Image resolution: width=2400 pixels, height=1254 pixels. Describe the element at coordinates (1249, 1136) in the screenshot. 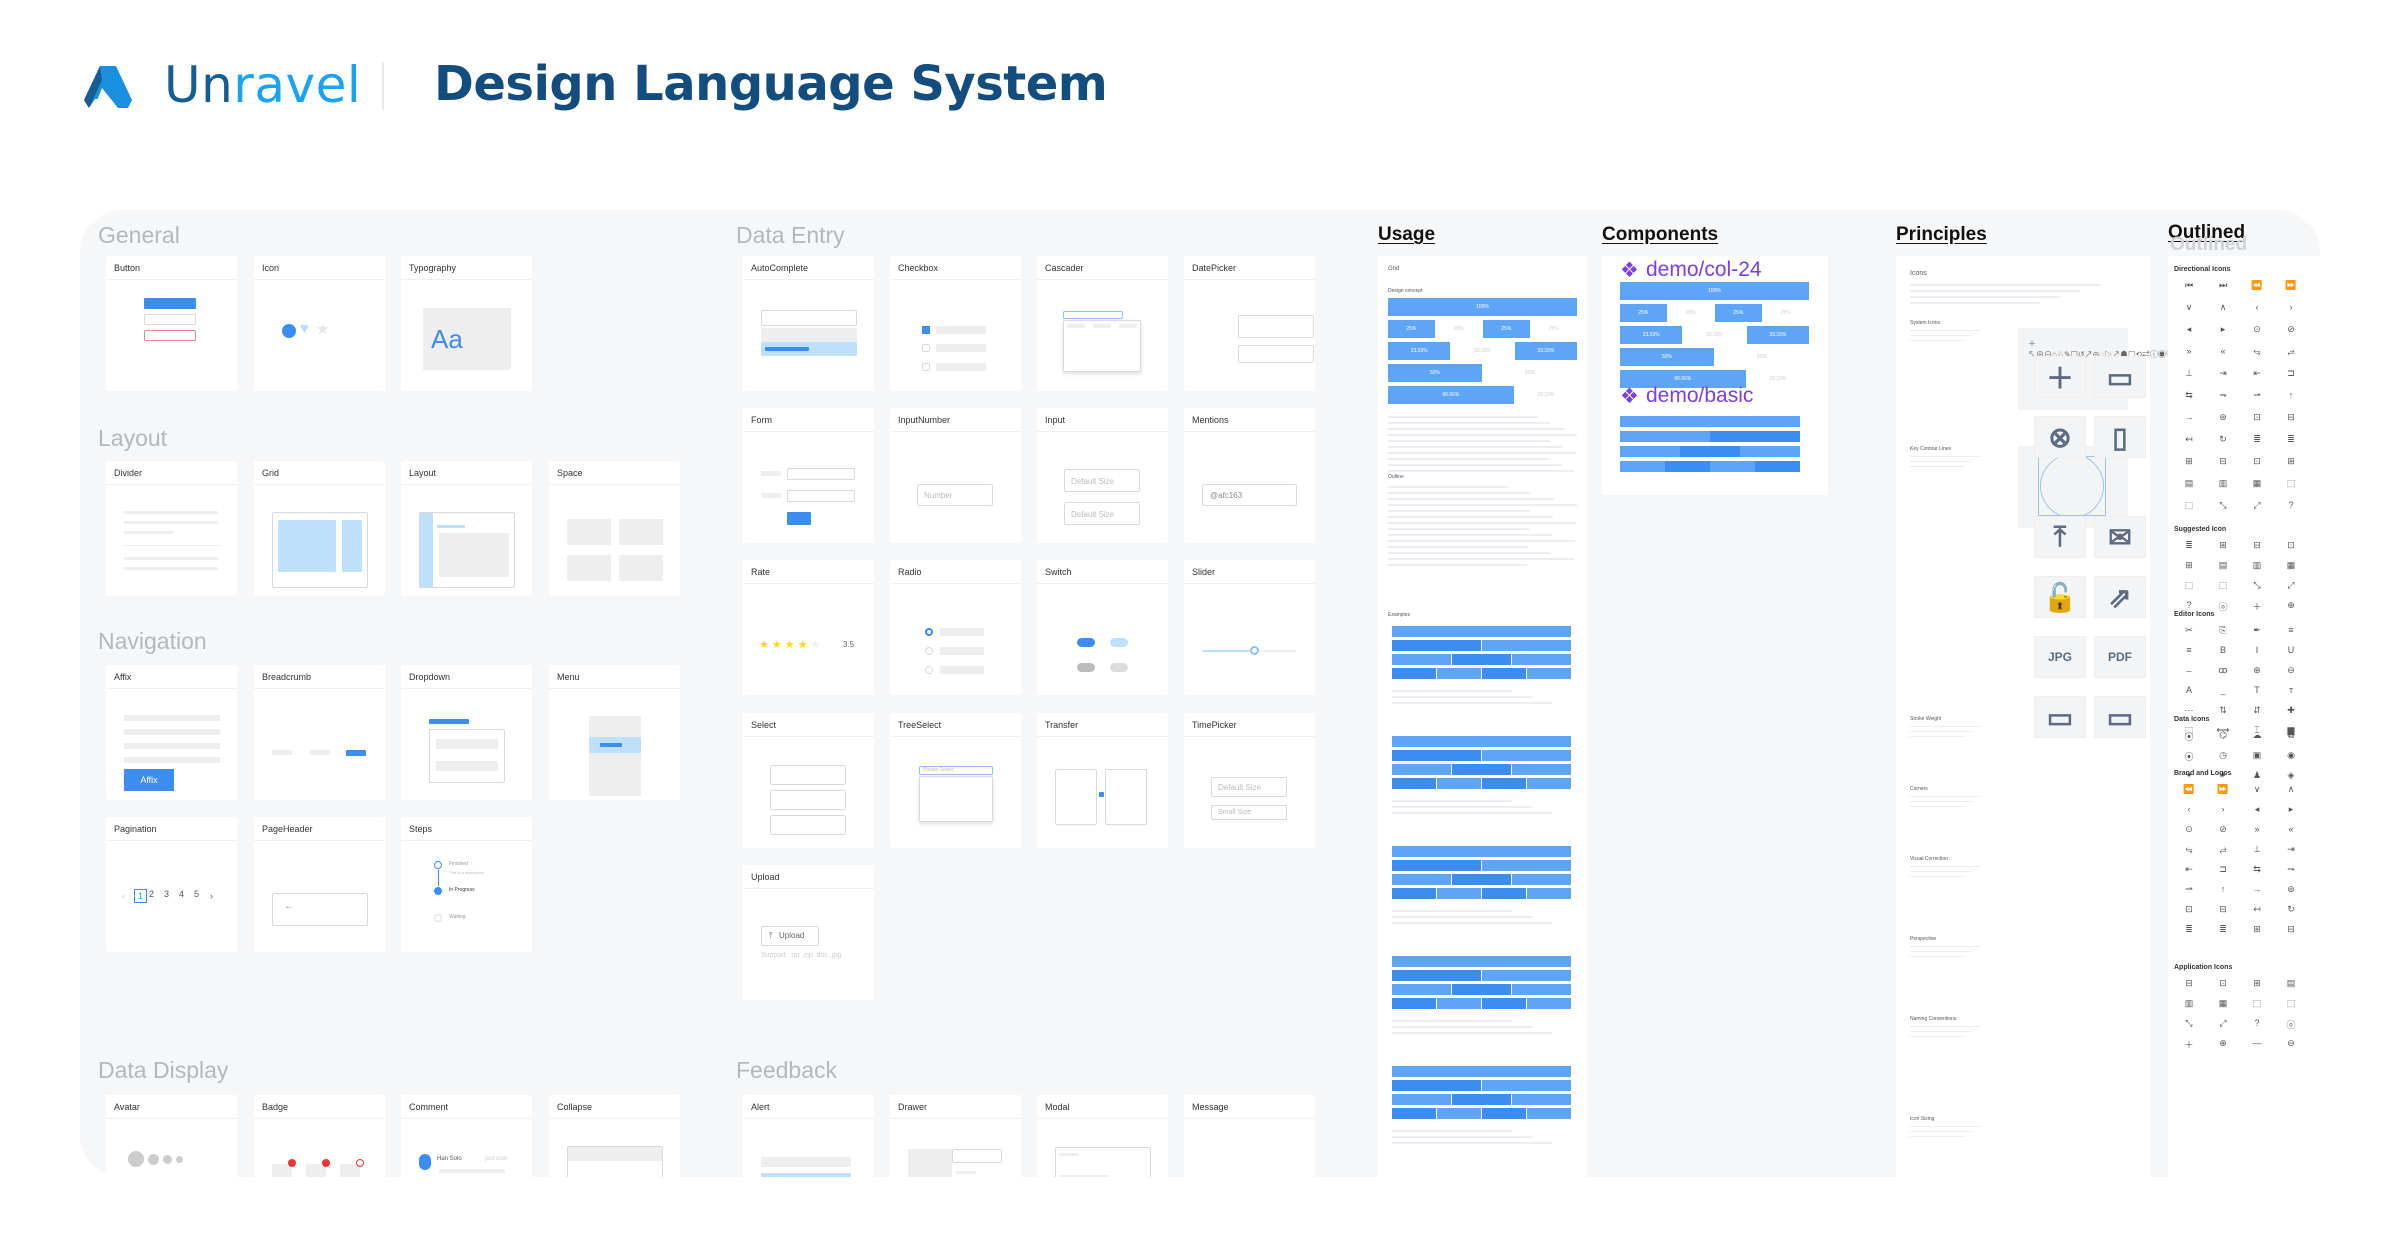

I see `component-card-message: Message` at that location.